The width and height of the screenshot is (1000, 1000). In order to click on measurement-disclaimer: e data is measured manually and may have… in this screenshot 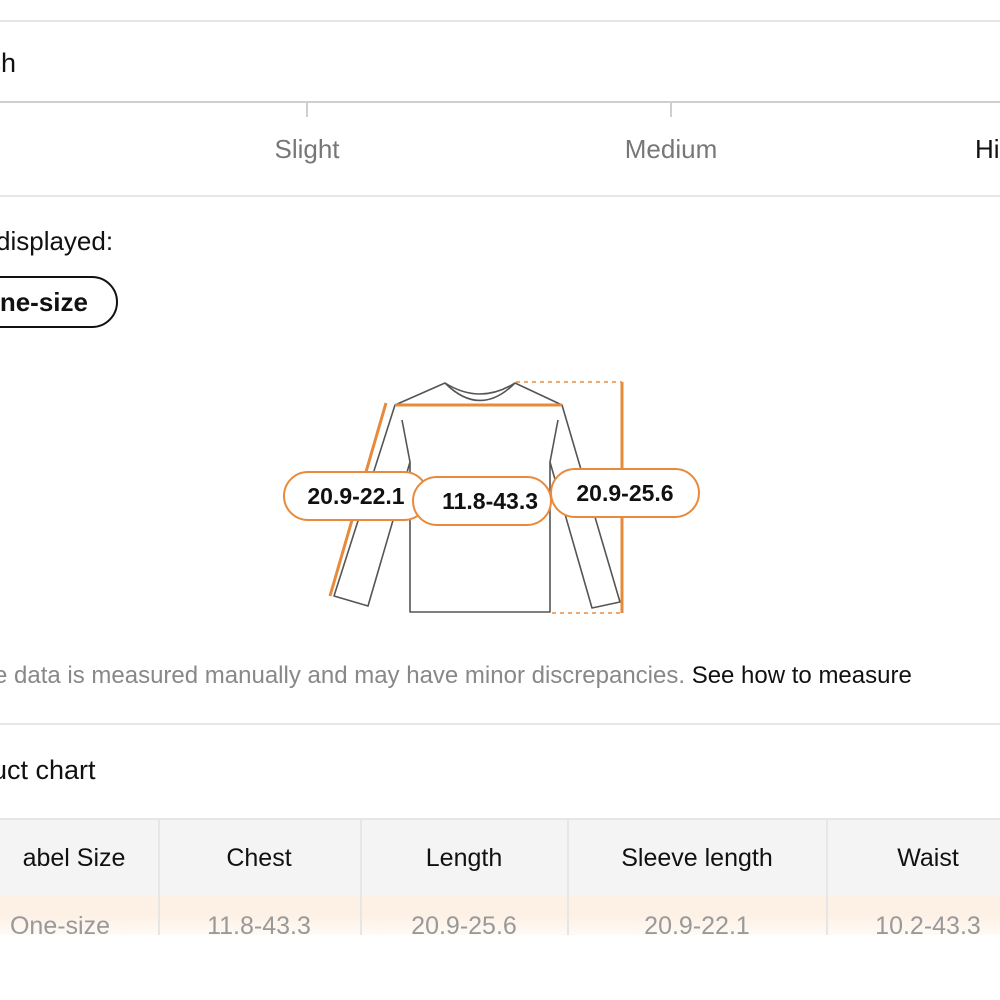, I will do `click(456, 676)`.